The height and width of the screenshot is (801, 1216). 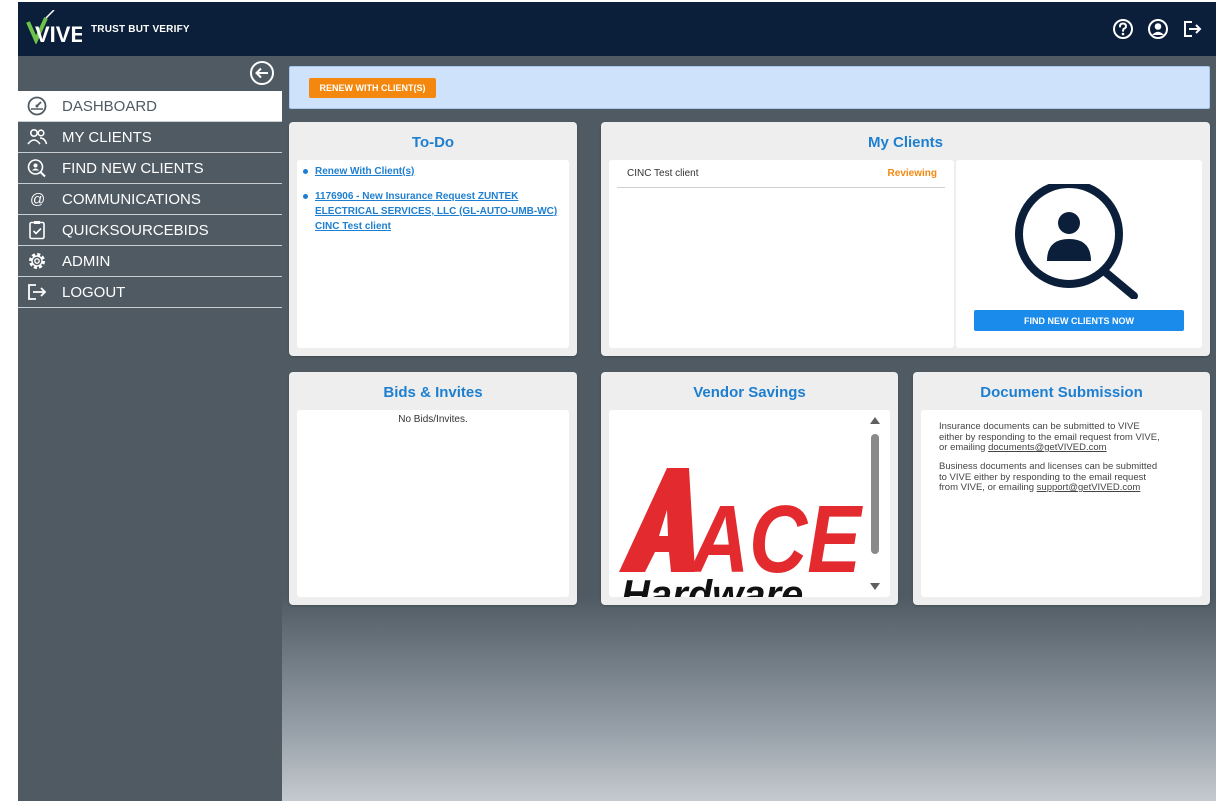 I want to click on todo-item-line: Renew With Client(s), so click(x=365, y=171).